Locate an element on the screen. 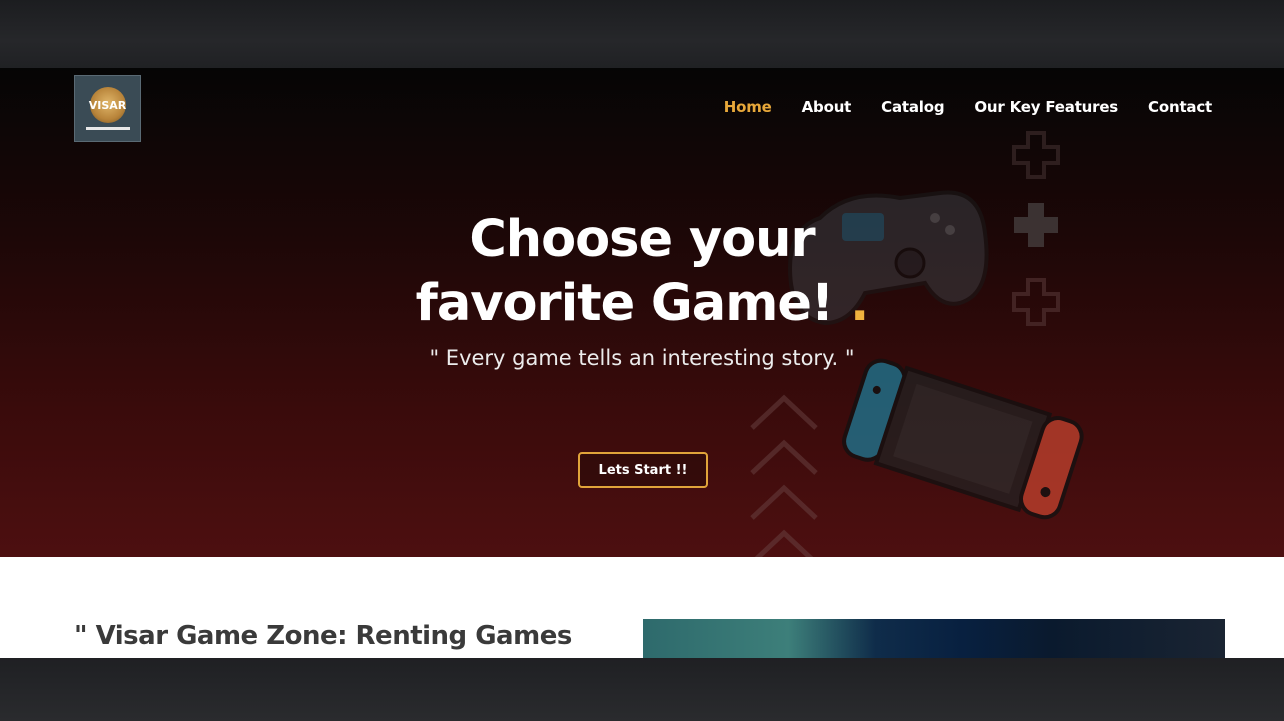  logo-text: VISAR is located at coordinates (107, 105).